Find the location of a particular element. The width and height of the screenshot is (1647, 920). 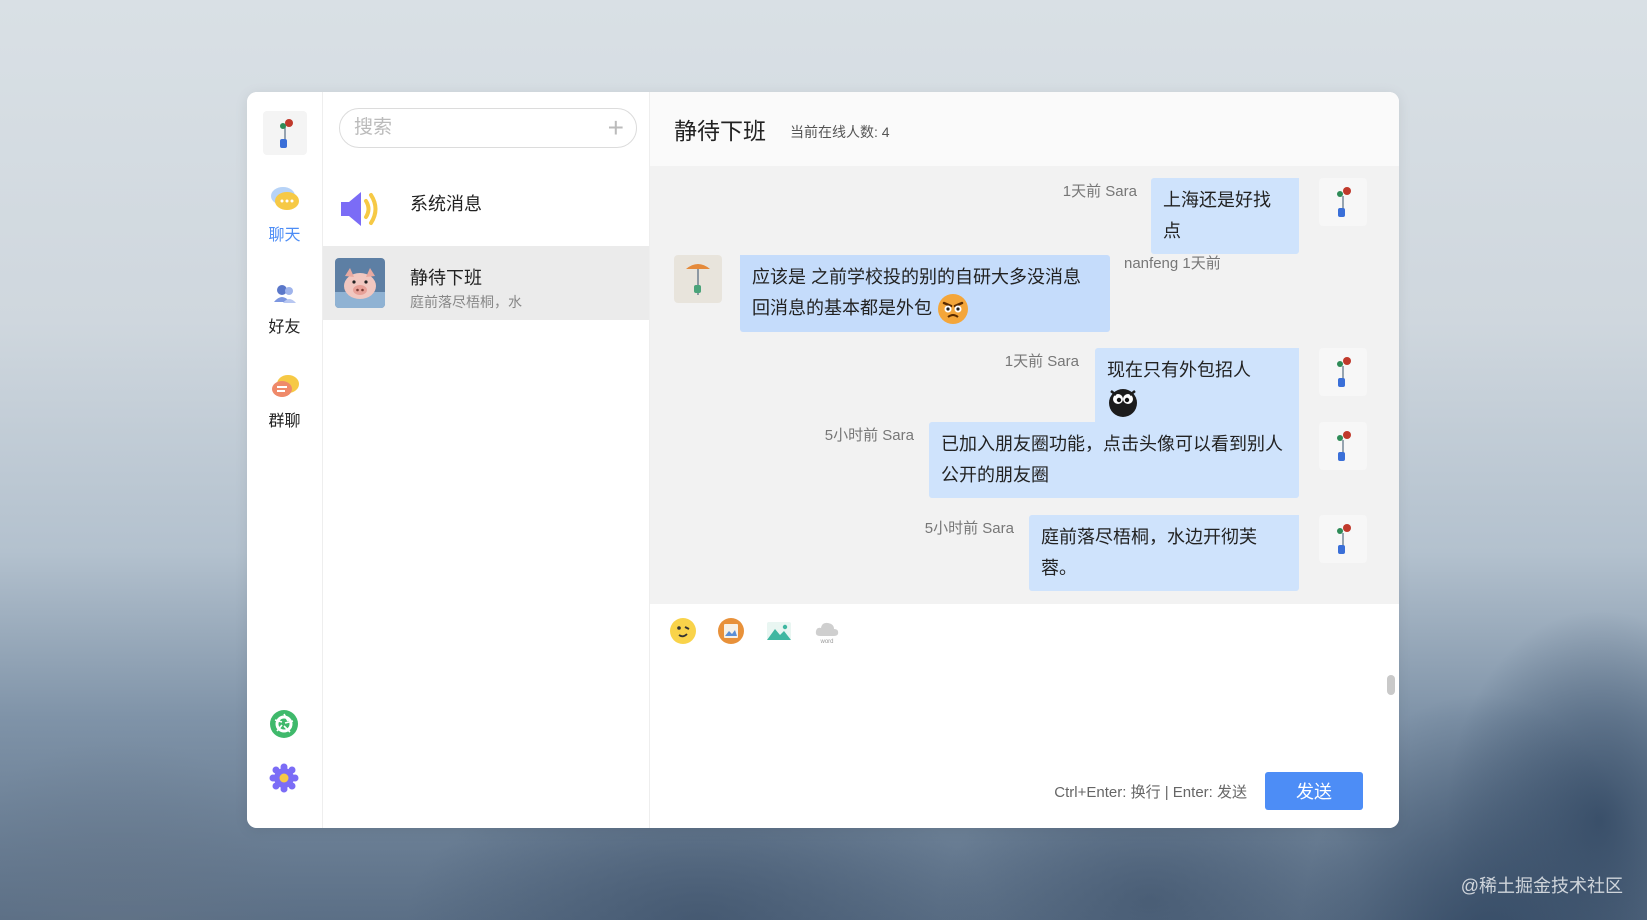

message-text: 已加入朋友圈功能，点击头像可以看到别人公开的朋友圈 is located at coordinates (1112, 459).